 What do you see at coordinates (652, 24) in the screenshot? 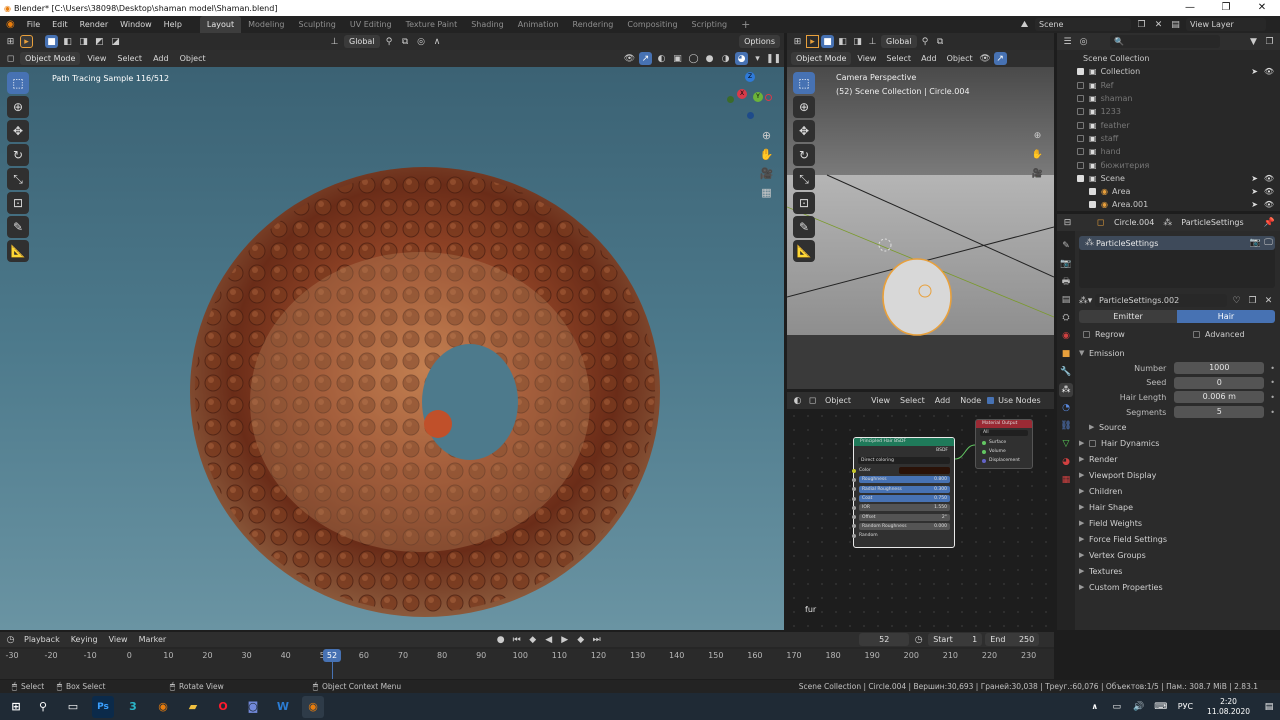
I see `tab-compositing: Compositing` at bounding box center [652, 24].